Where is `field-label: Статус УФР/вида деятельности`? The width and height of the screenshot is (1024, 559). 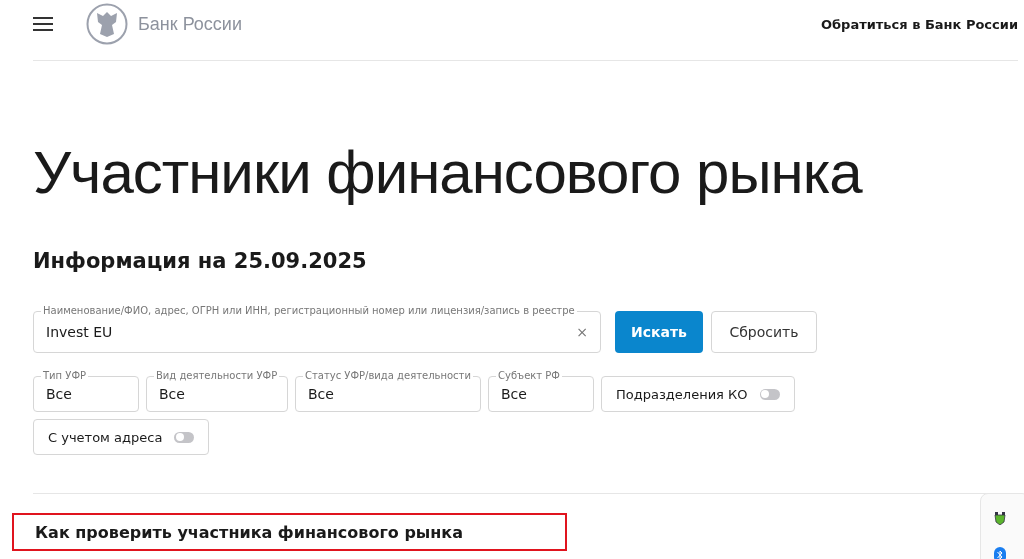 field-label: Статус УФР/вида деятельности is located at coordinates (388, 376).